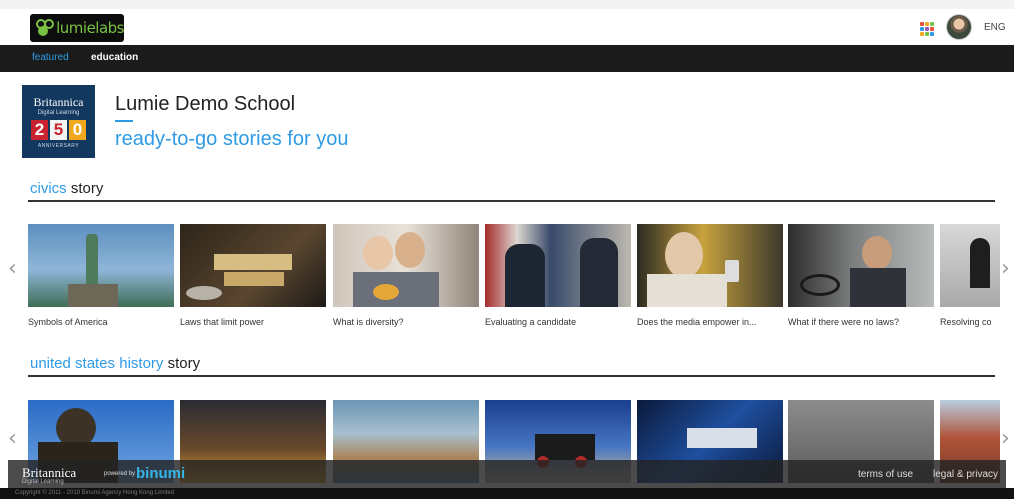  Describe the element at coordinates (160, 473) in the screenshot. I see `binumi-logo: binumi` at that location.